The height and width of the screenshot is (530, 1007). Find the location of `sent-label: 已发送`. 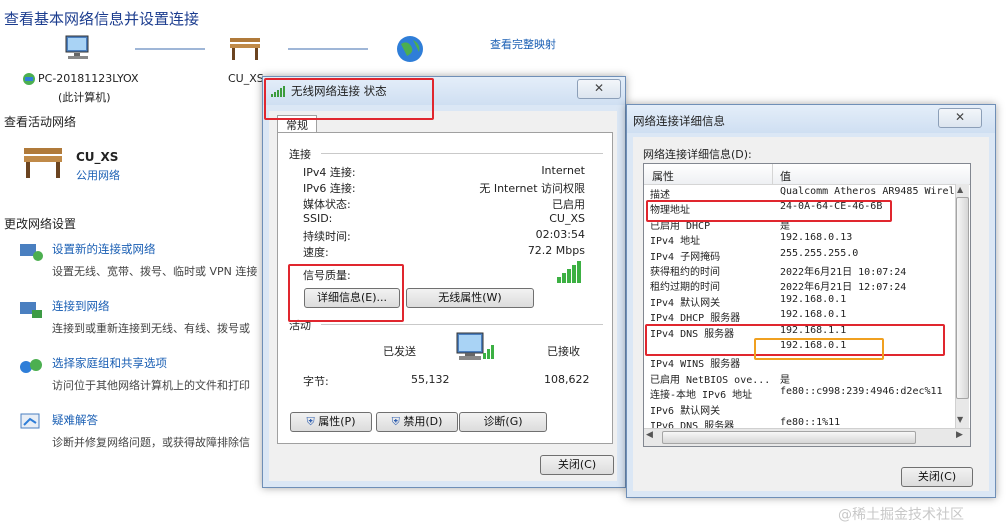

sent-label: 已发送 is located at coordinates (399, 351).